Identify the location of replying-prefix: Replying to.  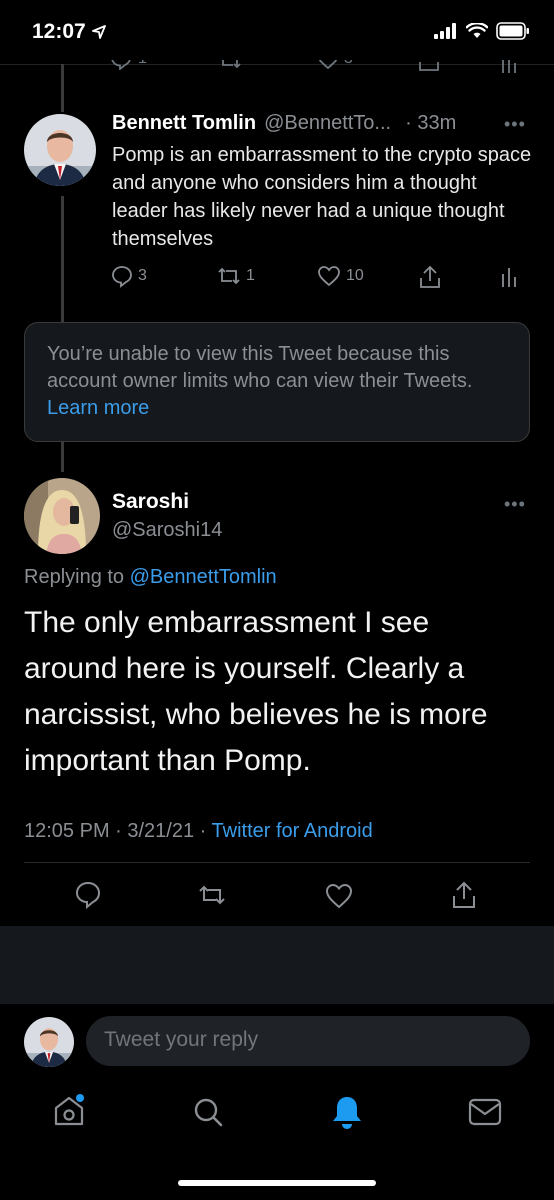
(74, 577).